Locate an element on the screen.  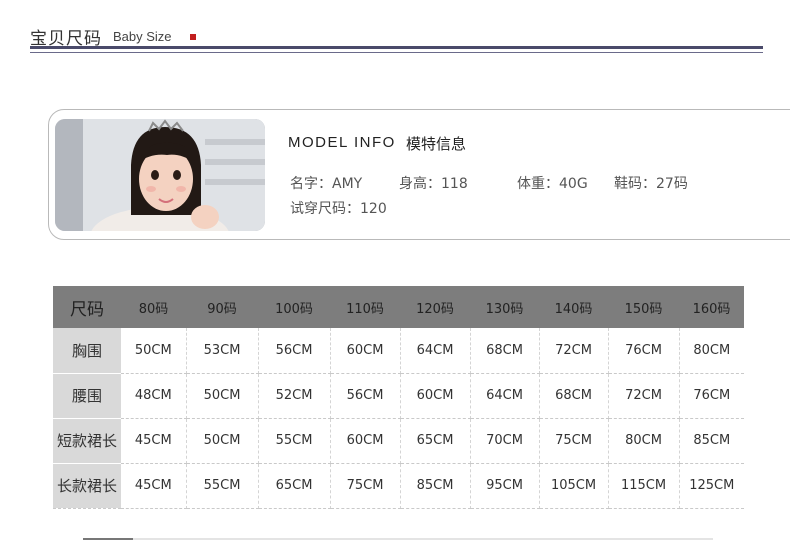
bottom-divider-accent is located at coordinates (108, 539).